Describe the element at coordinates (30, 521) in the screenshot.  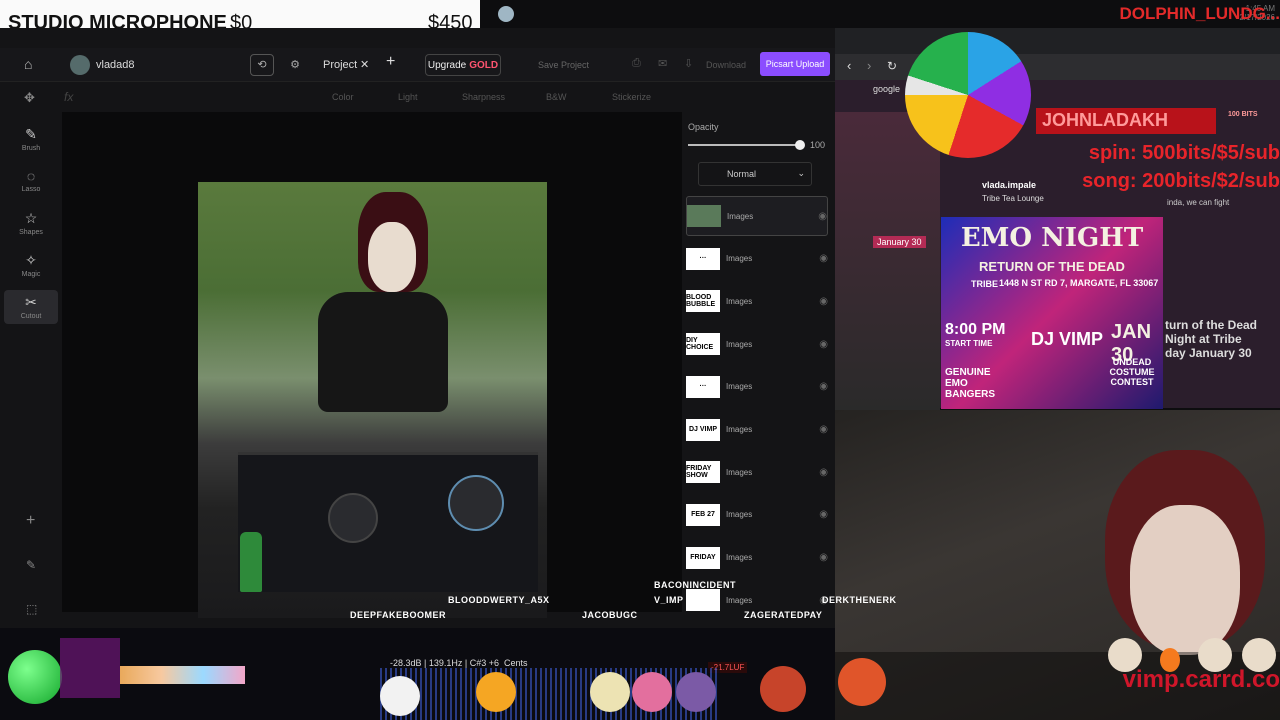
I see `add-icon: +` at that location.